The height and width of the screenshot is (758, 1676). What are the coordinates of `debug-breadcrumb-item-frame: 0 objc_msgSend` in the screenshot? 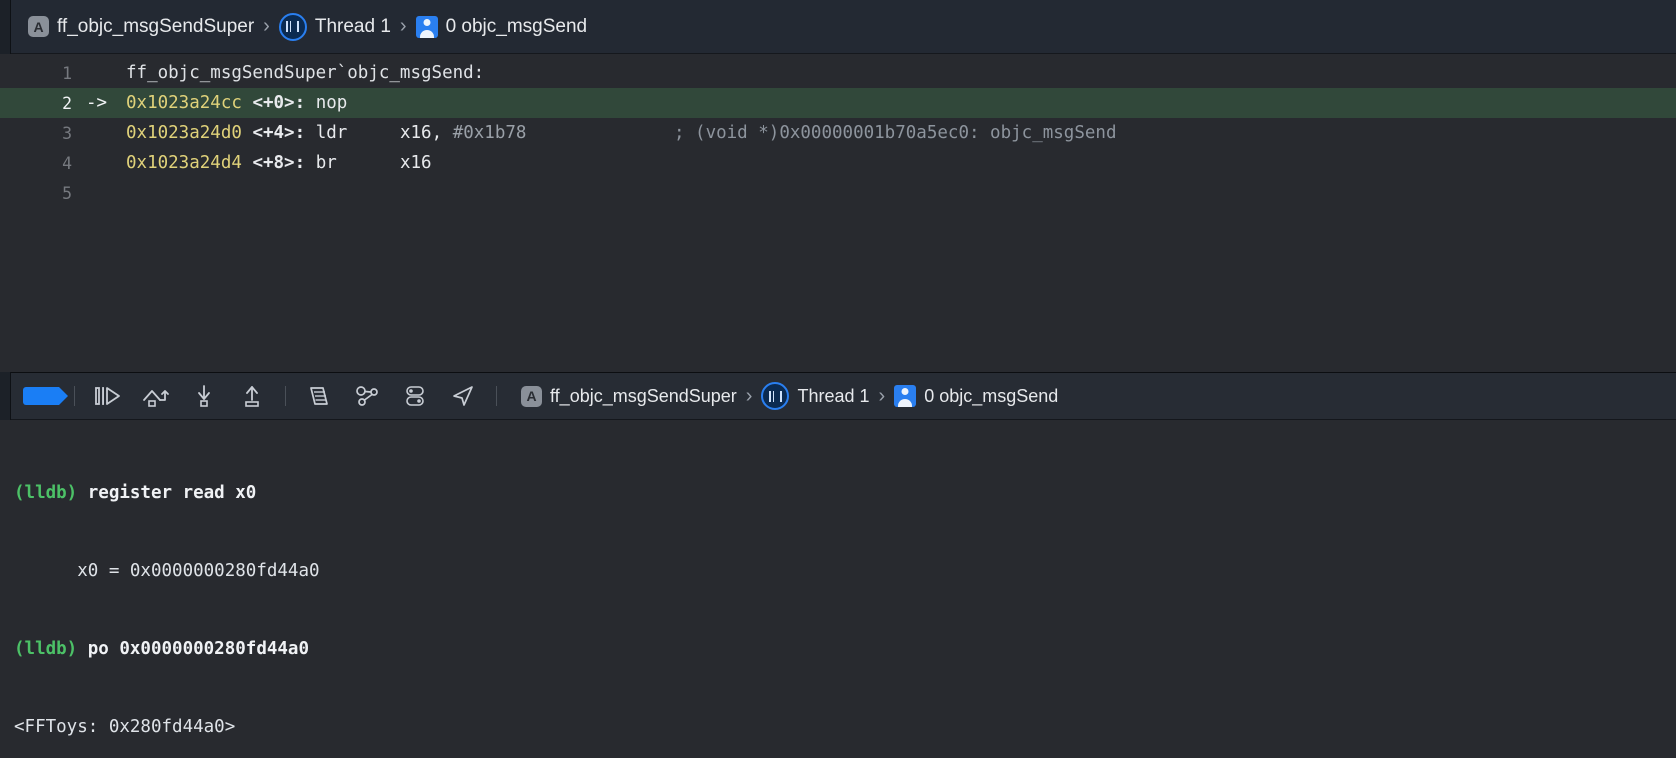 It's located at (976, 396).